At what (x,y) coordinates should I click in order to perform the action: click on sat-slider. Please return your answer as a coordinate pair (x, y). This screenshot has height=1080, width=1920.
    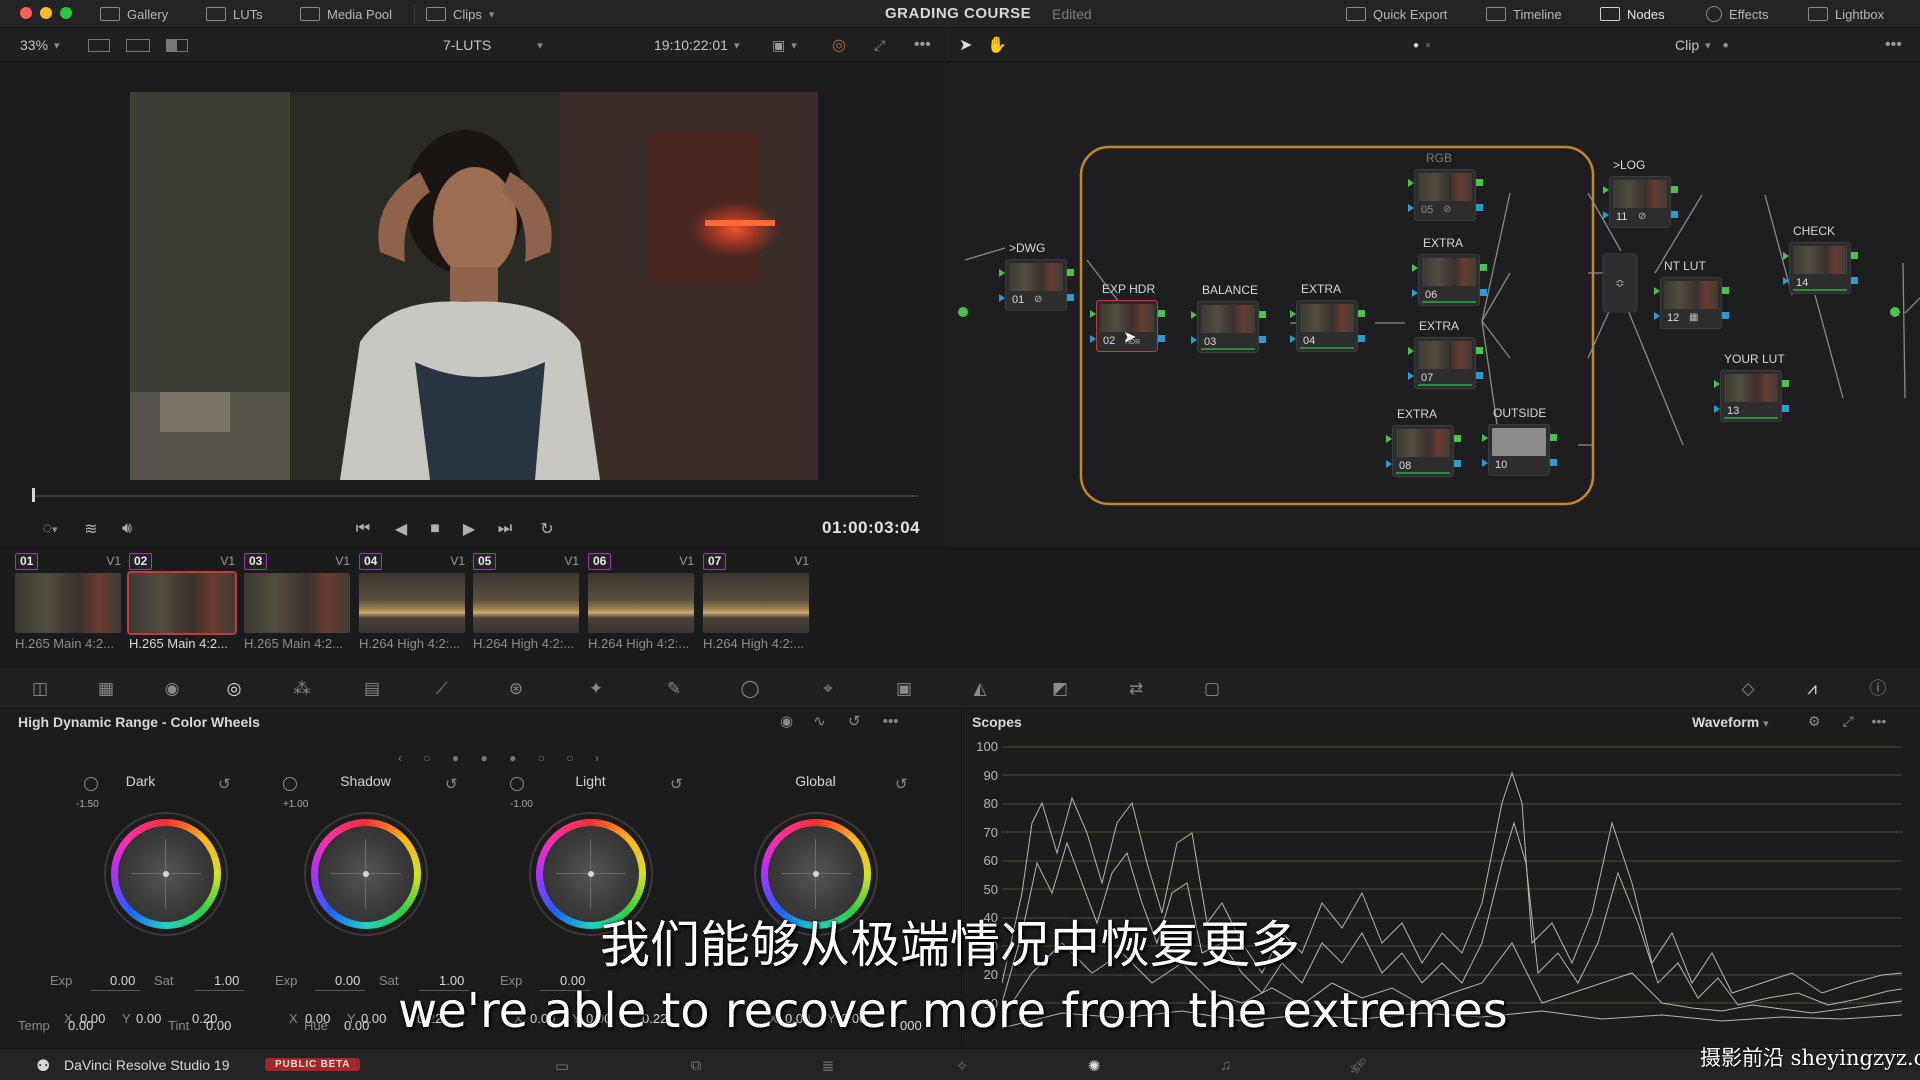
    Looking at the image, I should click on (219, 990).